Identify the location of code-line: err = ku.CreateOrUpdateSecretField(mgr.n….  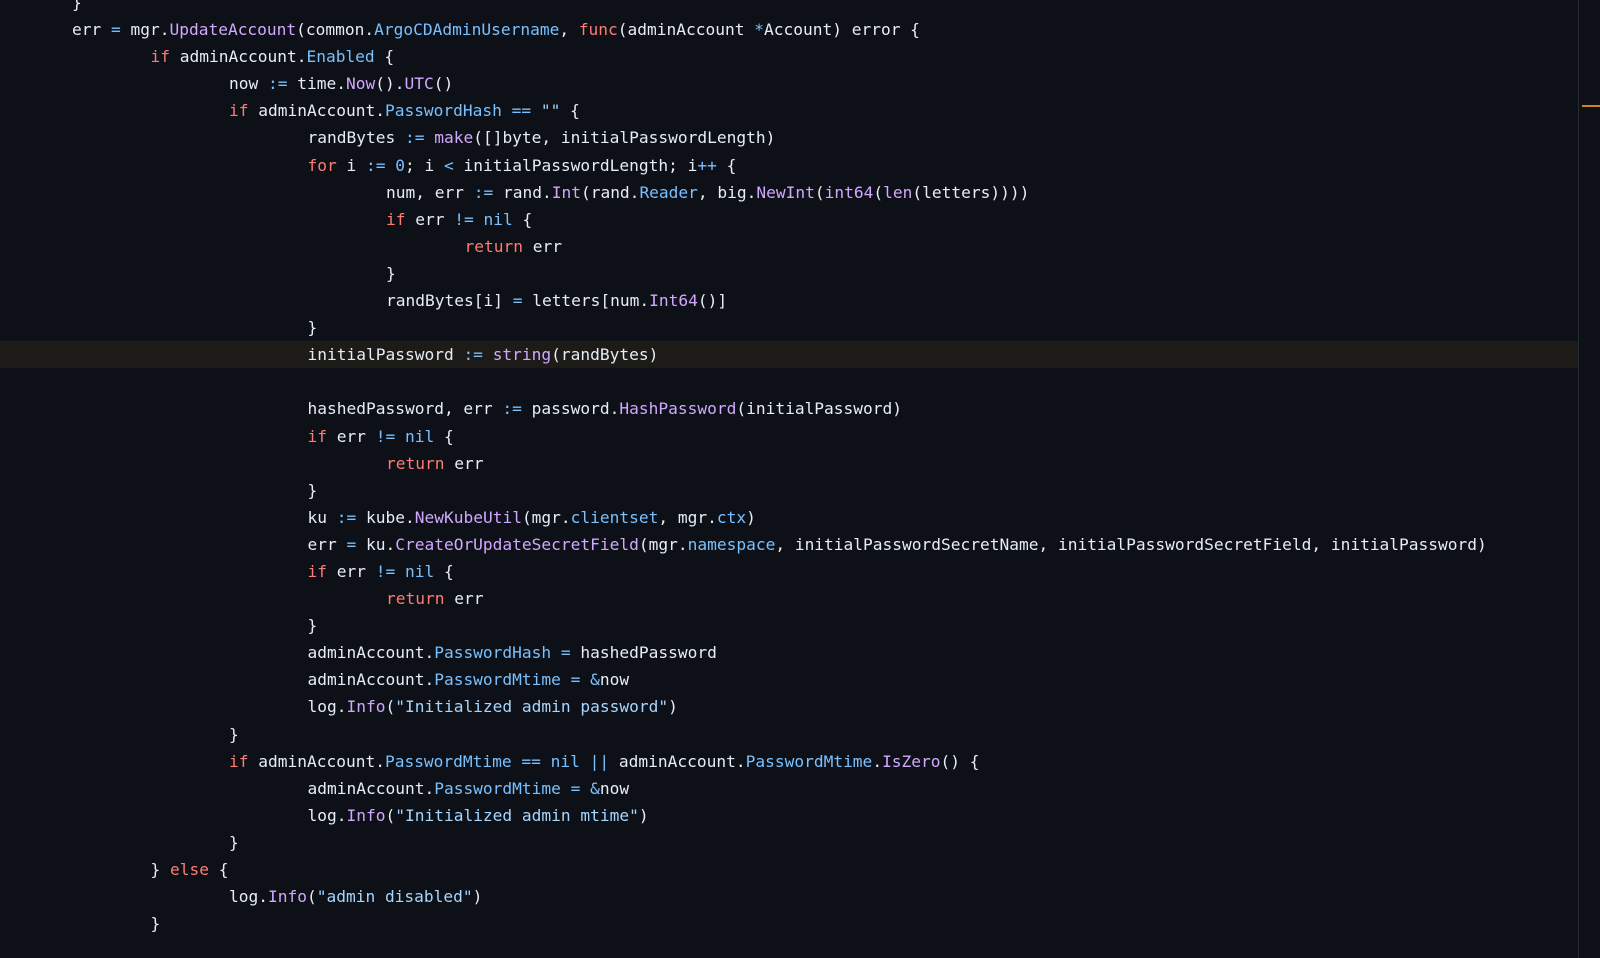
(789, 544).